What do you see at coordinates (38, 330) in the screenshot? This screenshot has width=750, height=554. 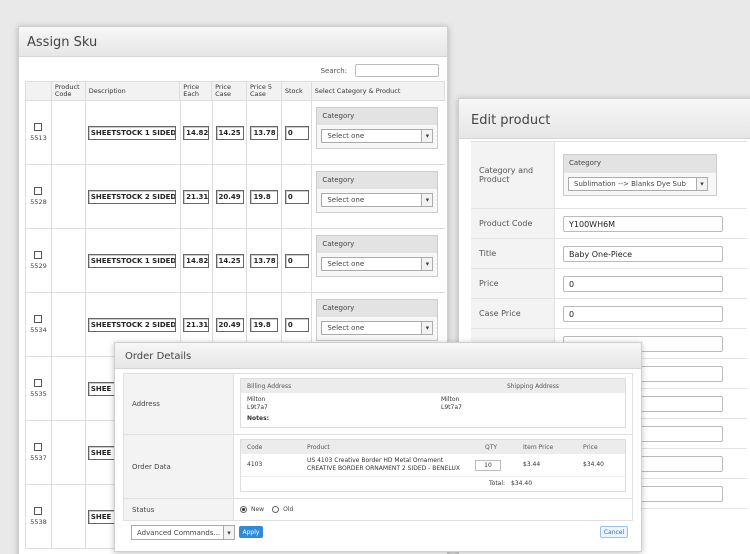 I see `row-sku: 5534` at bounding box center [38, 330].